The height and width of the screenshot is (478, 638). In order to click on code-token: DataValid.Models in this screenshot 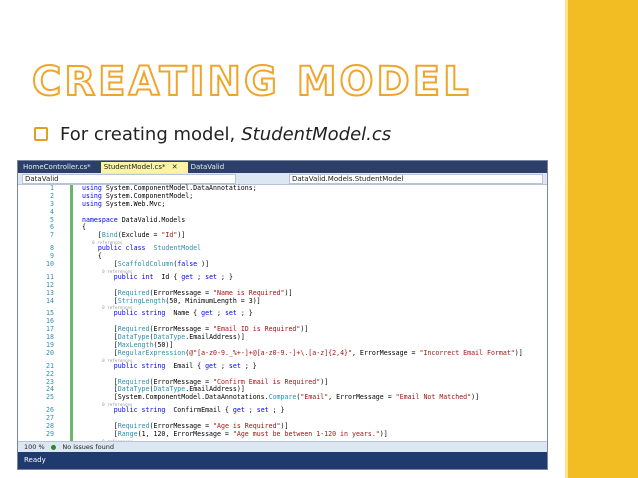, I will do `click(153, 219)`.